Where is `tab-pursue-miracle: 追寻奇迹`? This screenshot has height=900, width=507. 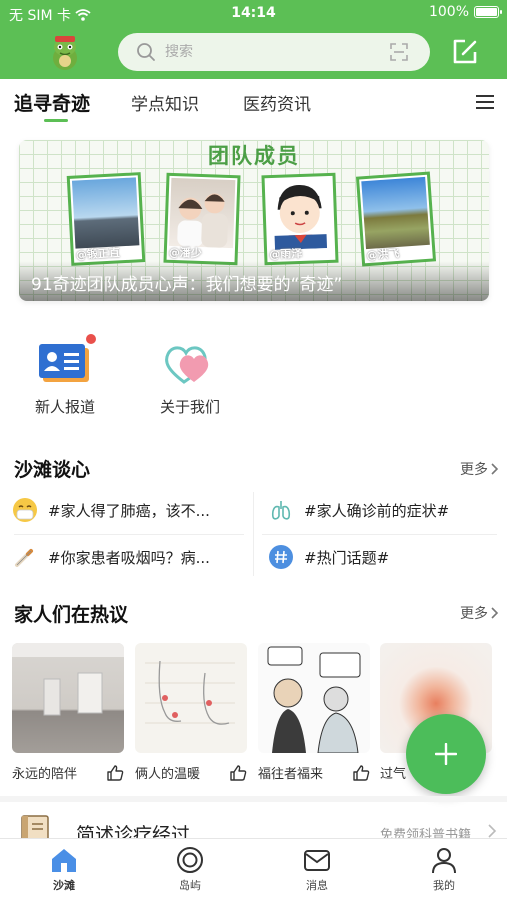
tab-pursue-miracle: 追寻奇迹 is located at coordinates (52, 102).